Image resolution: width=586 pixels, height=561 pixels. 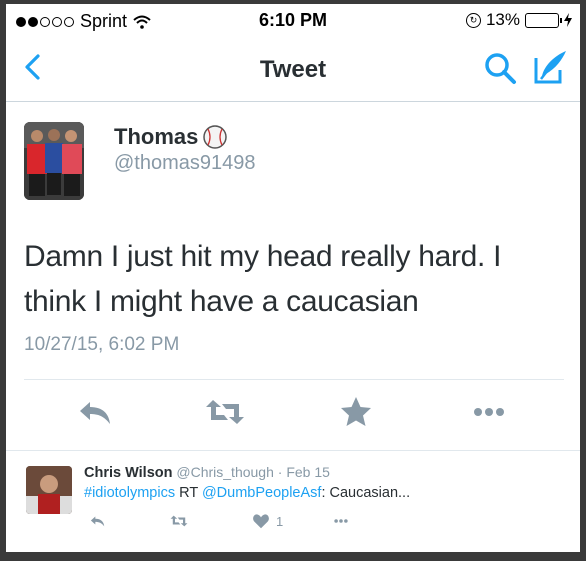 What do you see at coordinates (308, 472) in the screenshot?
I see `reply-date: Feb 15` at bounding box center [308, 472].